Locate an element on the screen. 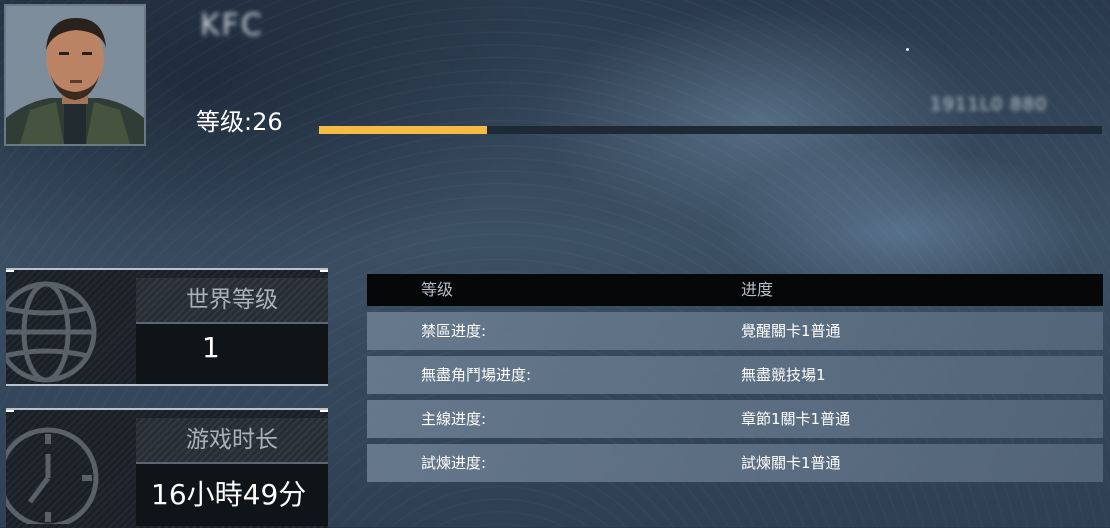  player-name: KFC is located at coordinates (232, 25).